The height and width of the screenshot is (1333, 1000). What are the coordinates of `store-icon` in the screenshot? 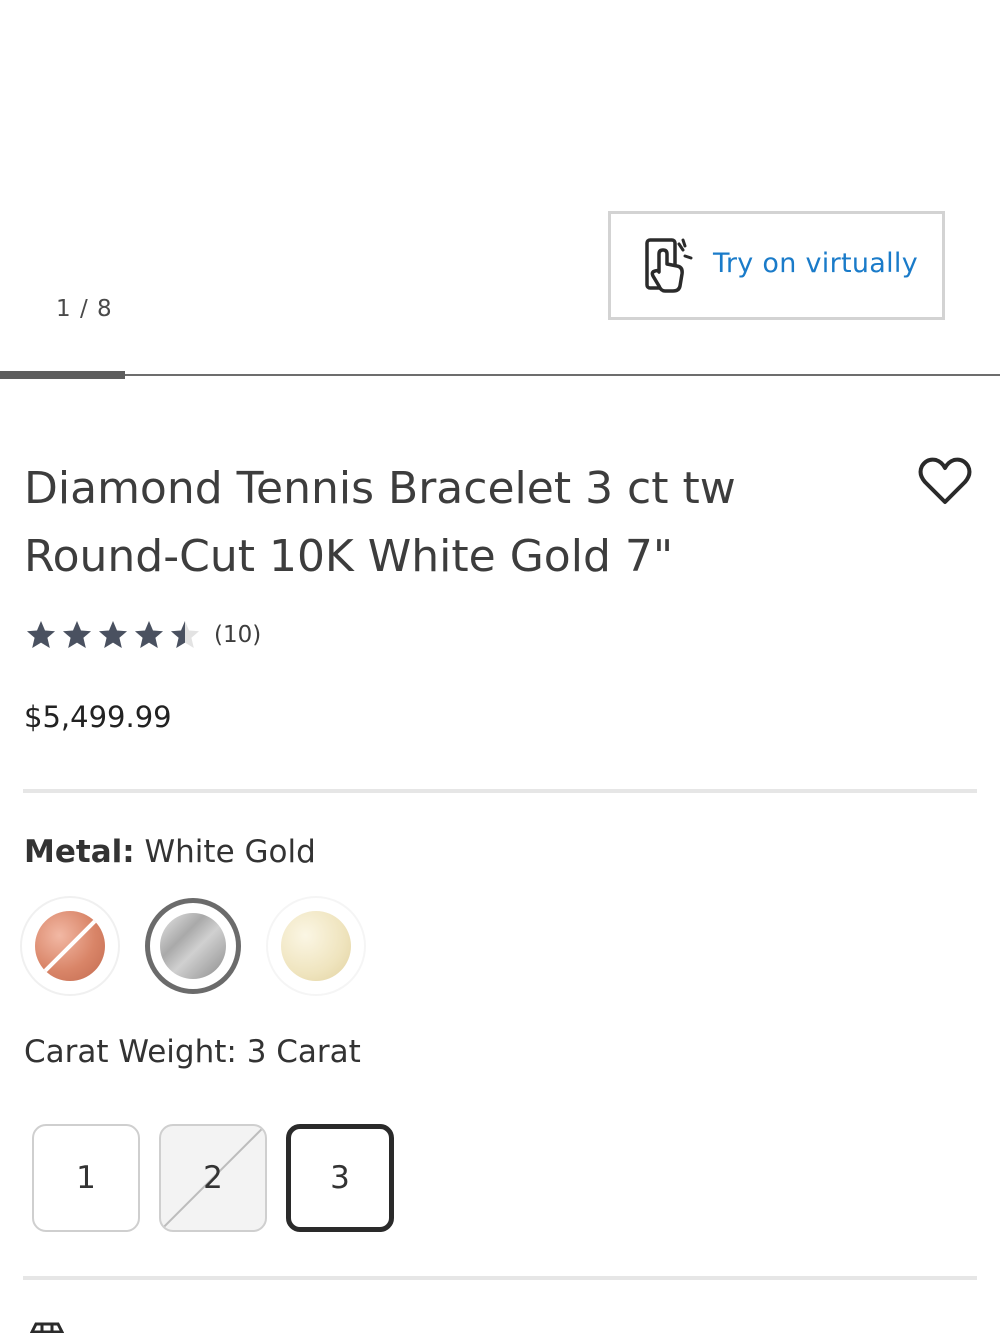 It's located at (47, 1327).